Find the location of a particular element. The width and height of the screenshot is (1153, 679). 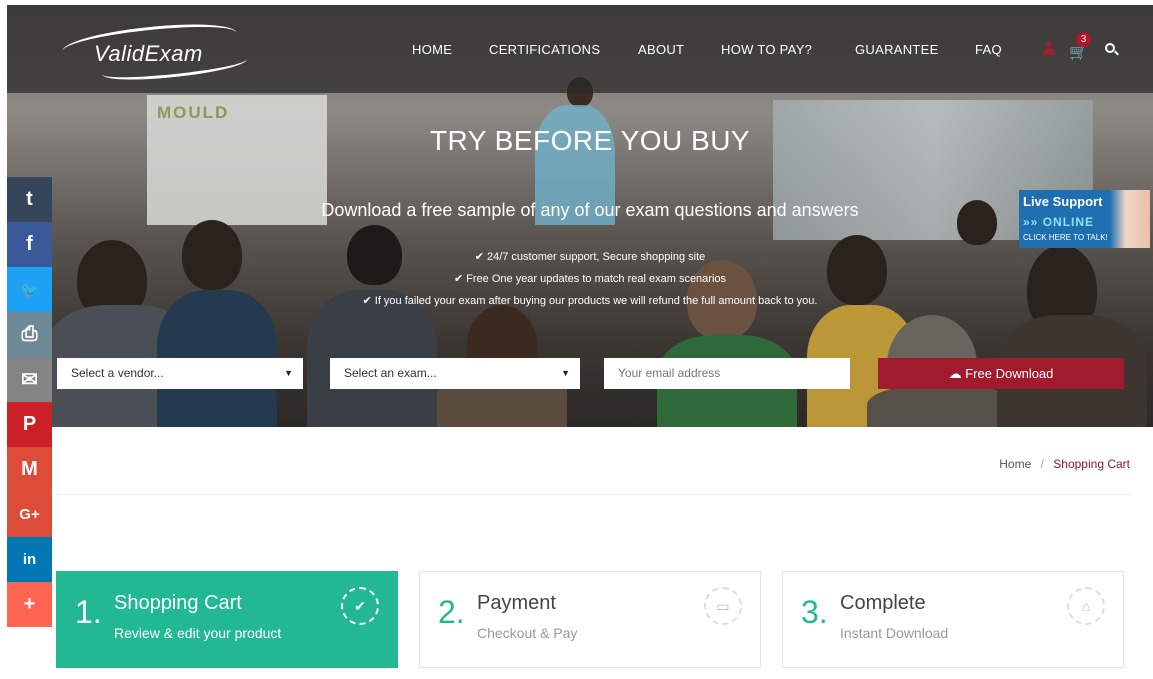

step-number: 1. is located at coordinates (88, 612).